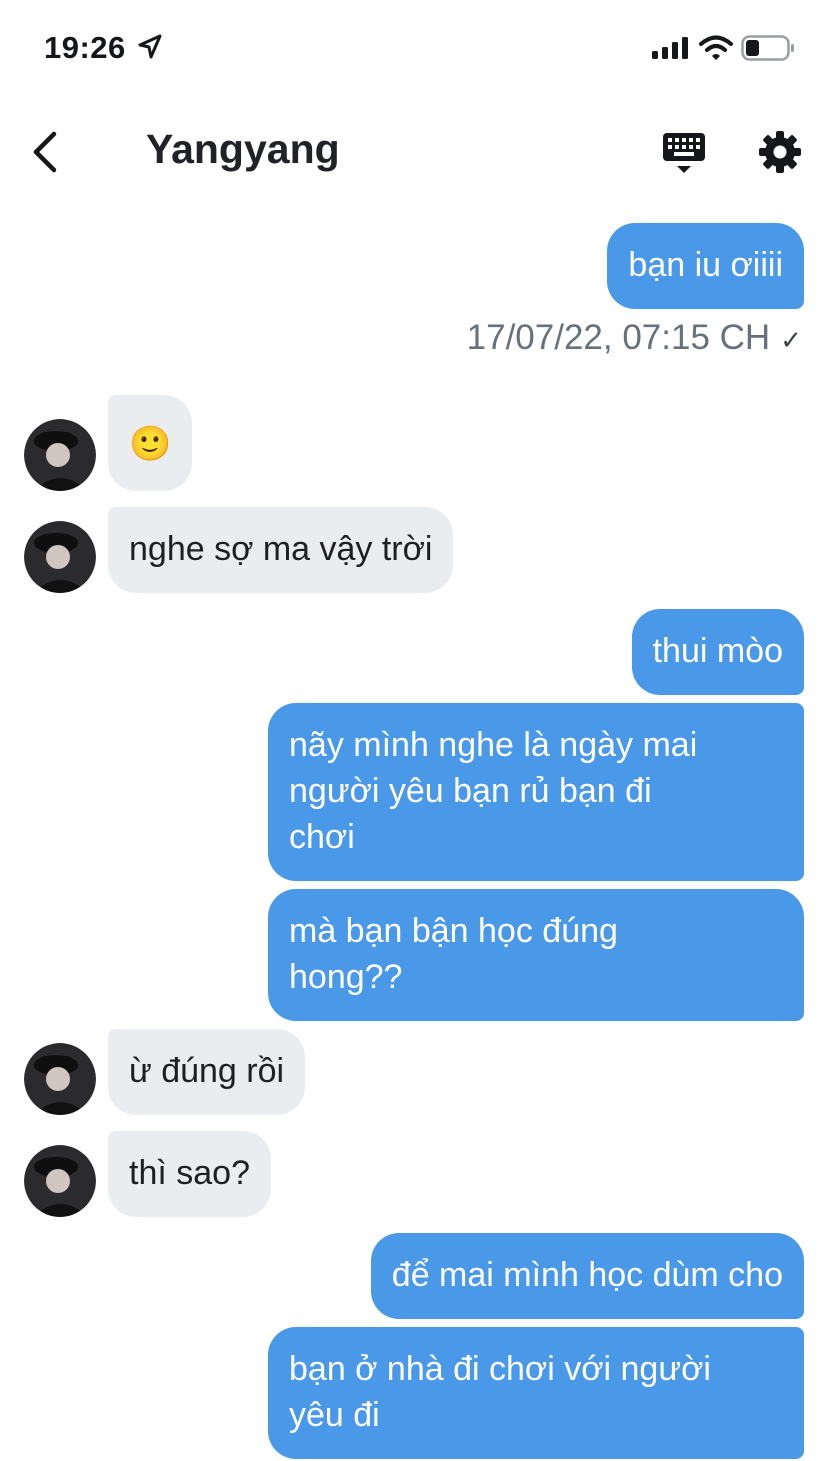 The height and width of the screenshot is (1461, 828). What do you see at coordinates (346, 977) in the screenshot?
I see `message-text-line: hong??` at bounding box center [346, 977].